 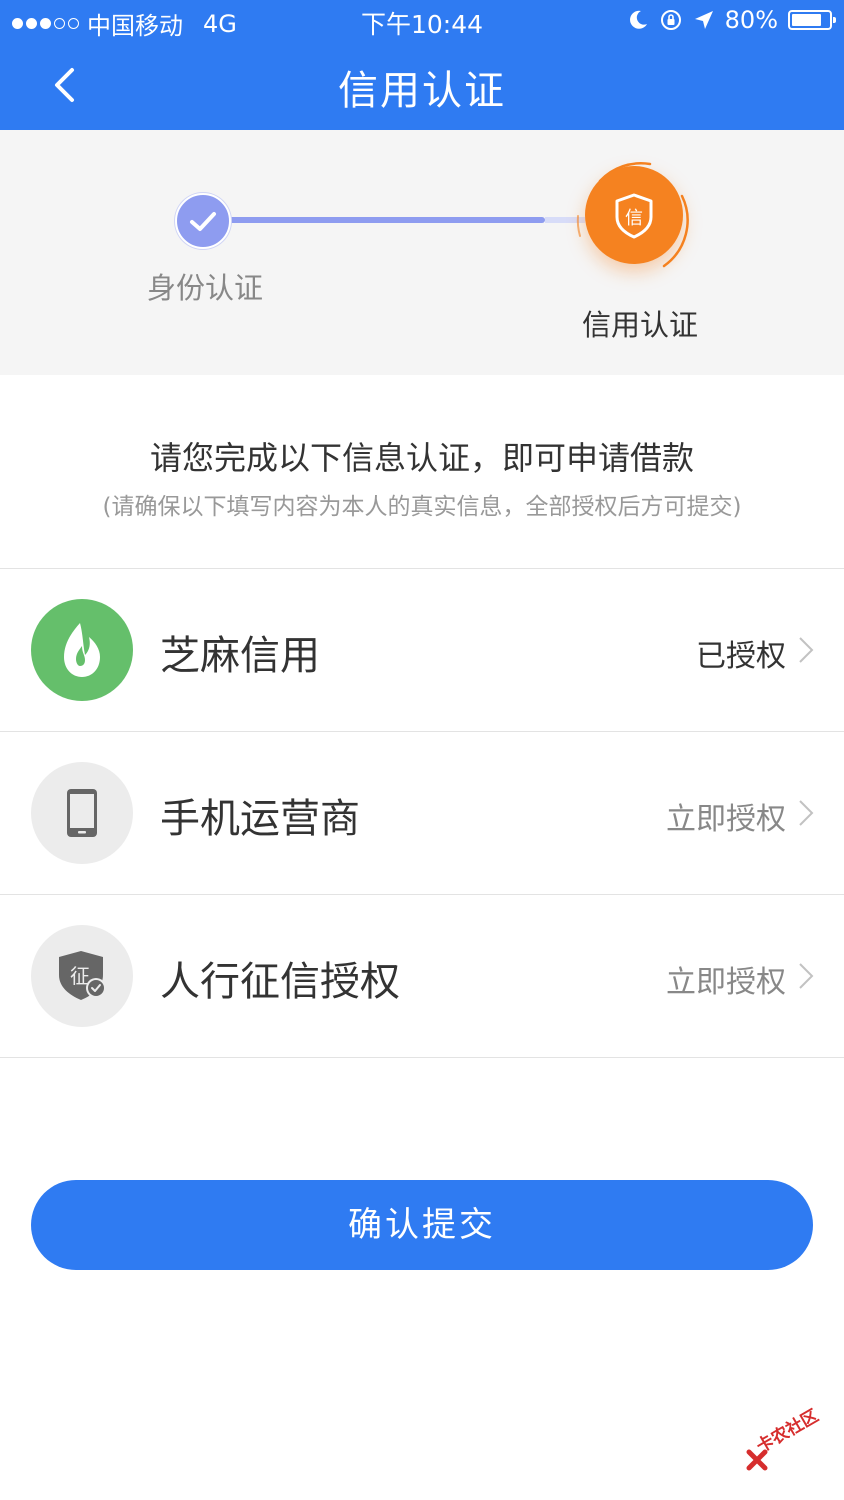 What do you see at coordinates (422, 1225) in the screenshot?
I see `submit-button: 确认提交` at bounding box center [422, 1225].